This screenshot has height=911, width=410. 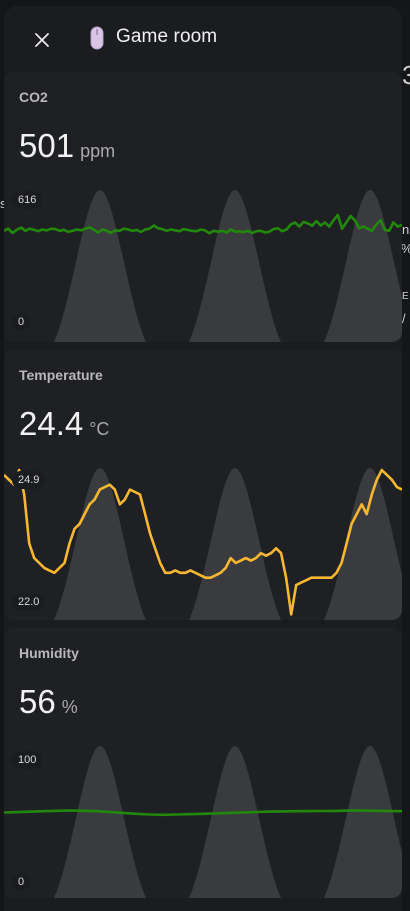 I want to click on value-number: 24.4, so click(x=51, y=423).